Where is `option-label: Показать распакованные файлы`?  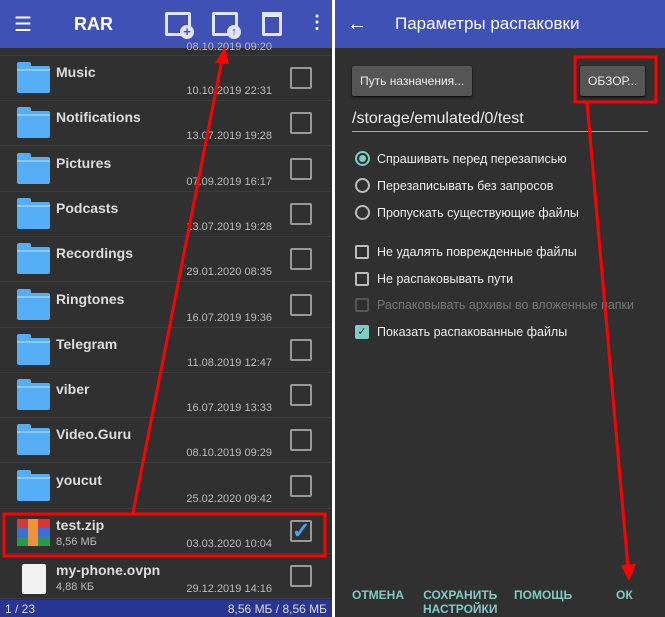 option-label: Показать распакованные файлы is located at coordinates (472, 332).